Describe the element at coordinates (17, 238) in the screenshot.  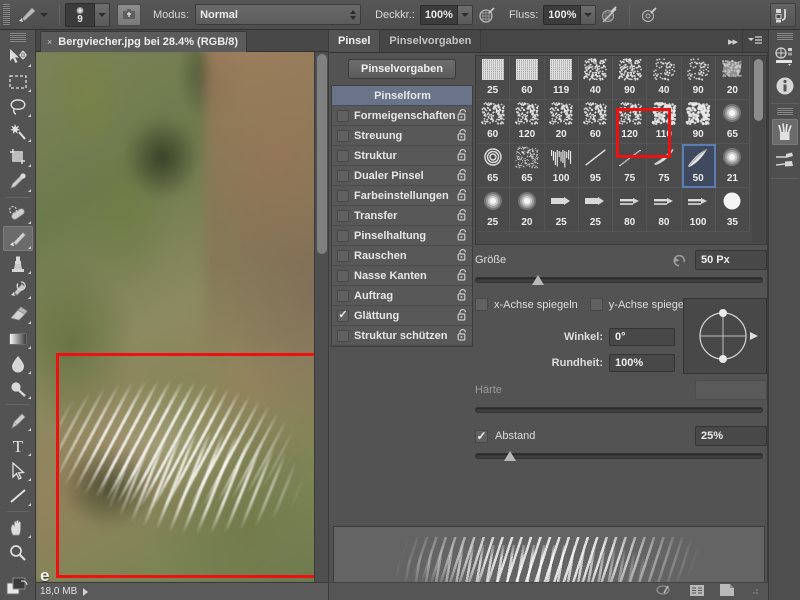
I see `brush-tool` at that location.